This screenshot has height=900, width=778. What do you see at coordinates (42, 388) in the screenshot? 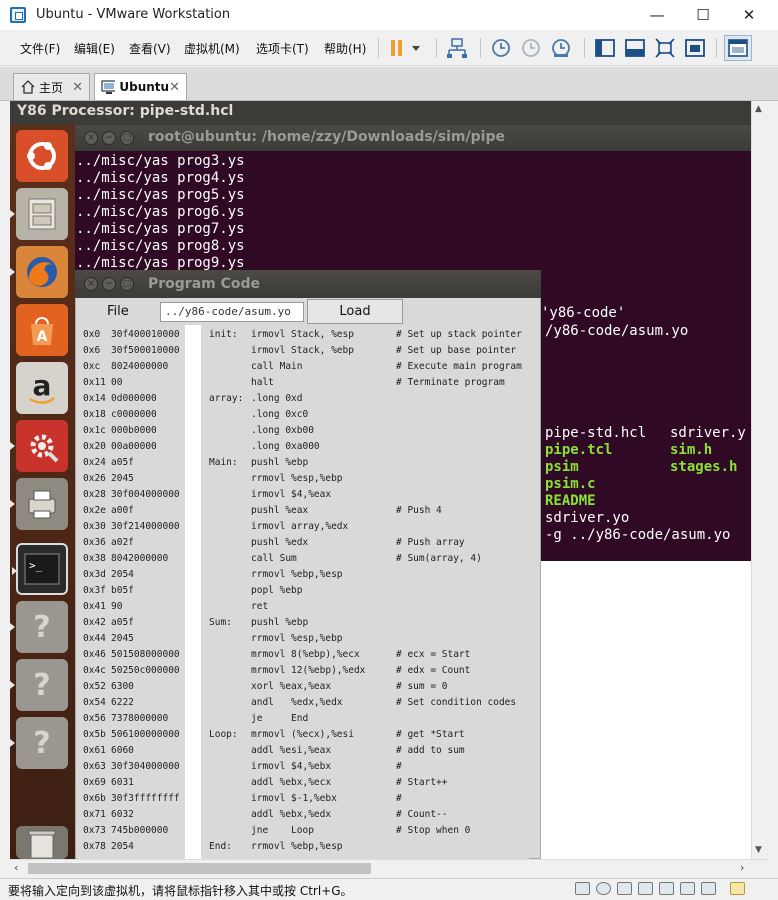
I see `amazon-icon: a` at bounding box center [42, 388].